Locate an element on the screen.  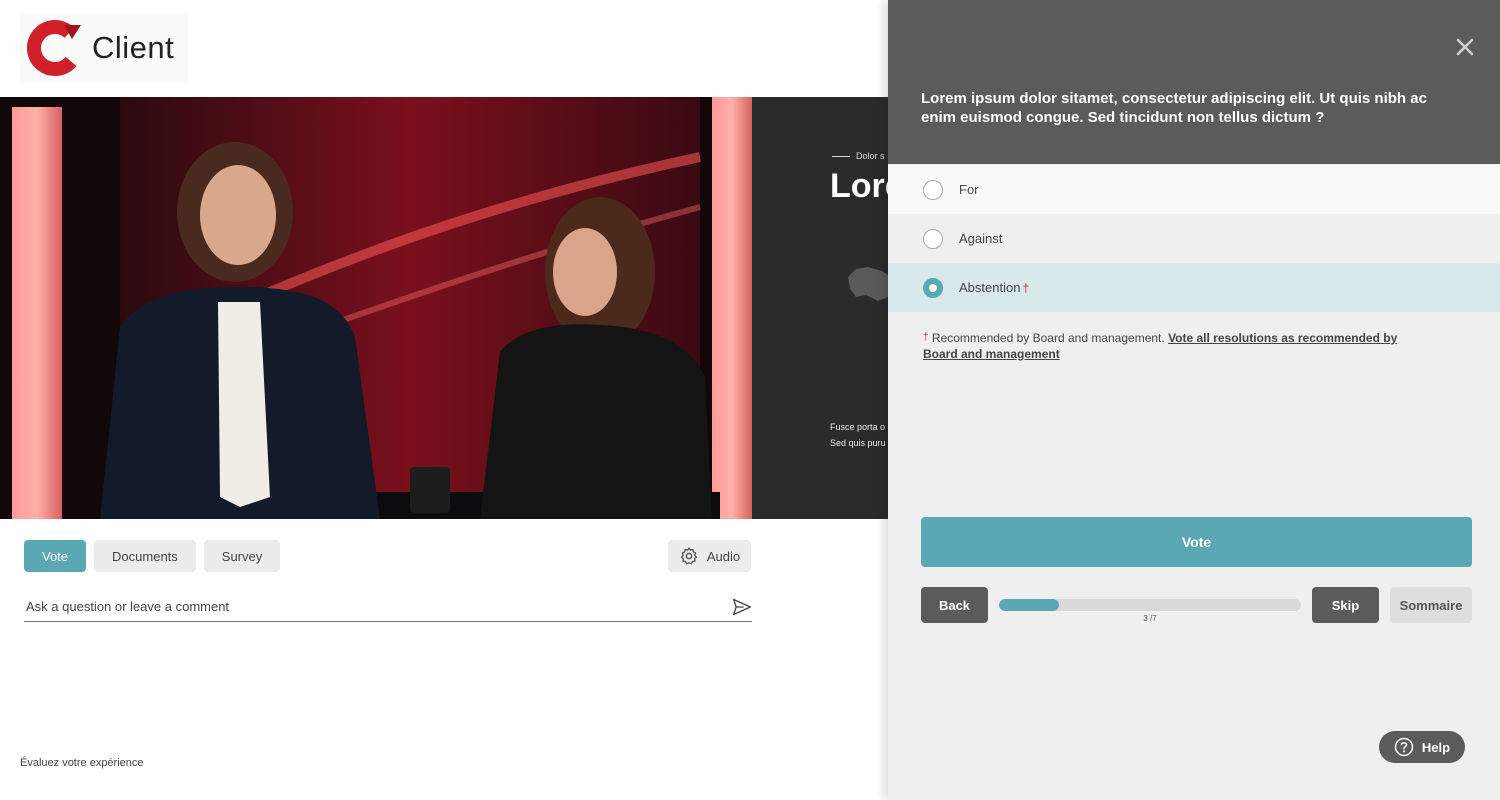
world-map-image is located at coordinates (868, 284).